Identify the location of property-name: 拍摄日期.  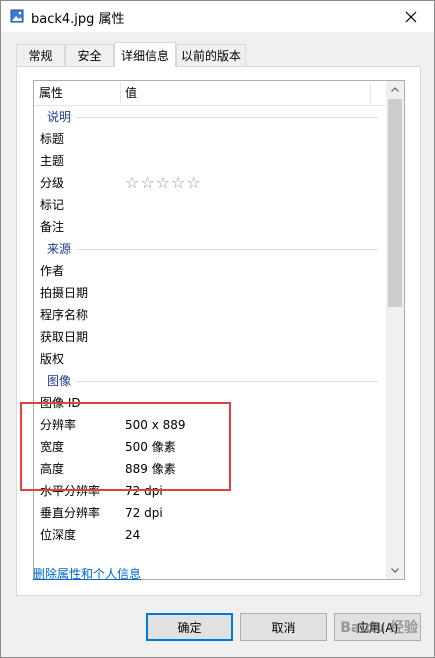
(64, 293).